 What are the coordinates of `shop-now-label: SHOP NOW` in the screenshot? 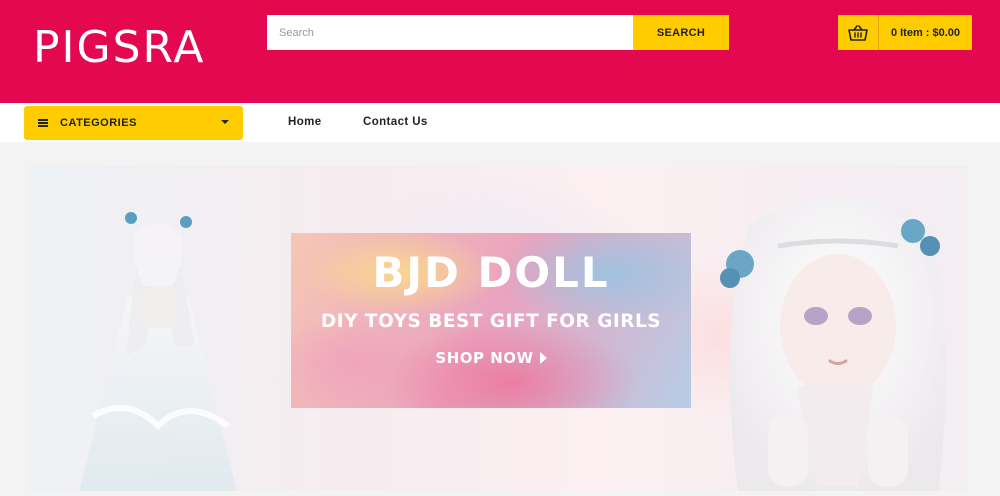 It's located at (484, 358).